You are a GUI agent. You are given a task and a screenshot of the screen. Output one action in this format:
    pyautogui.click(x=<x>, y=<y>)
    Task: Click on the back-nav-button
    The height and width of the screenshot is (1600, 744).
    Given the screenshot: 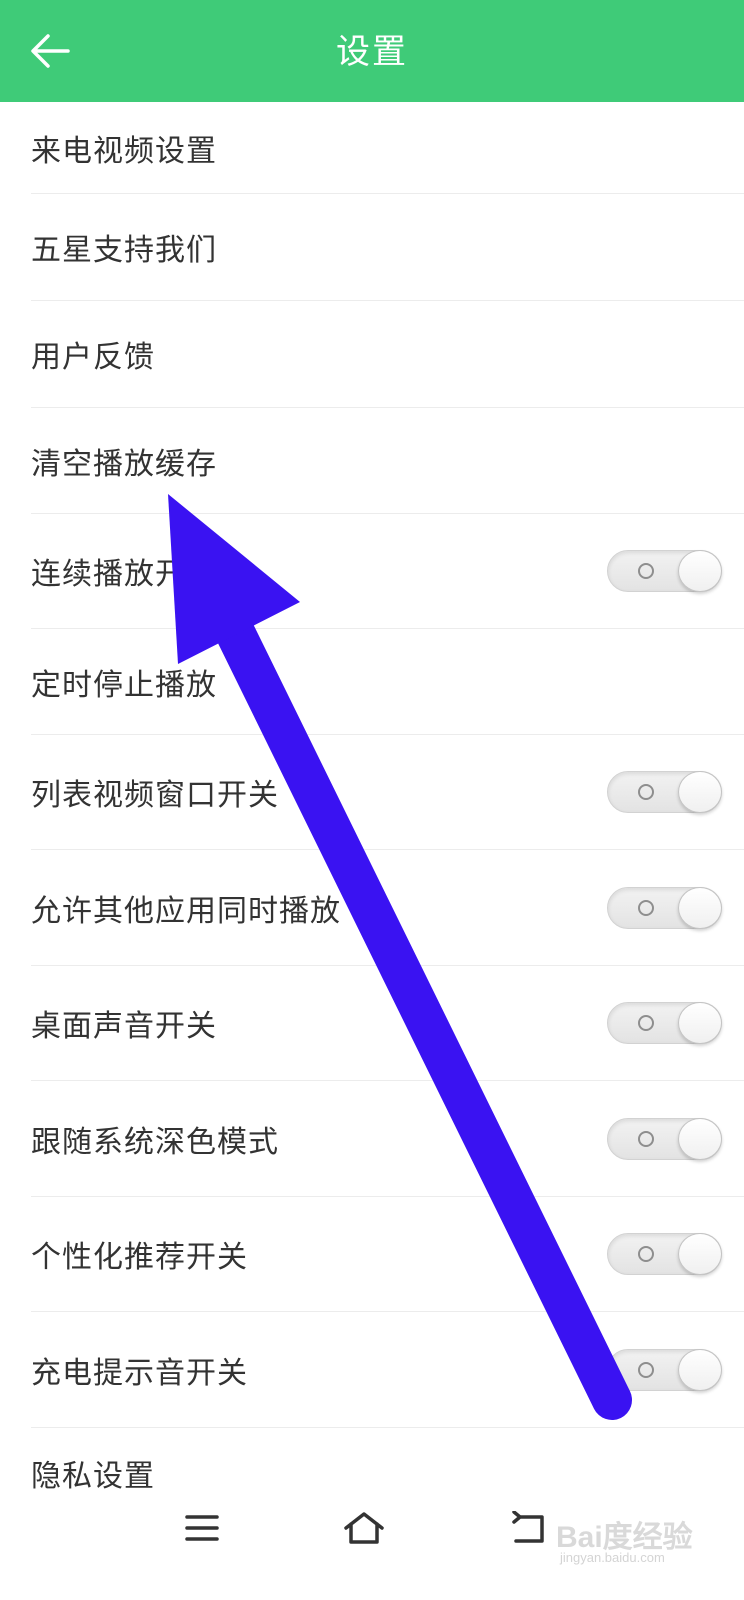 What is the action you would take?
    pyautogui.click(x=528, y=1528)
    